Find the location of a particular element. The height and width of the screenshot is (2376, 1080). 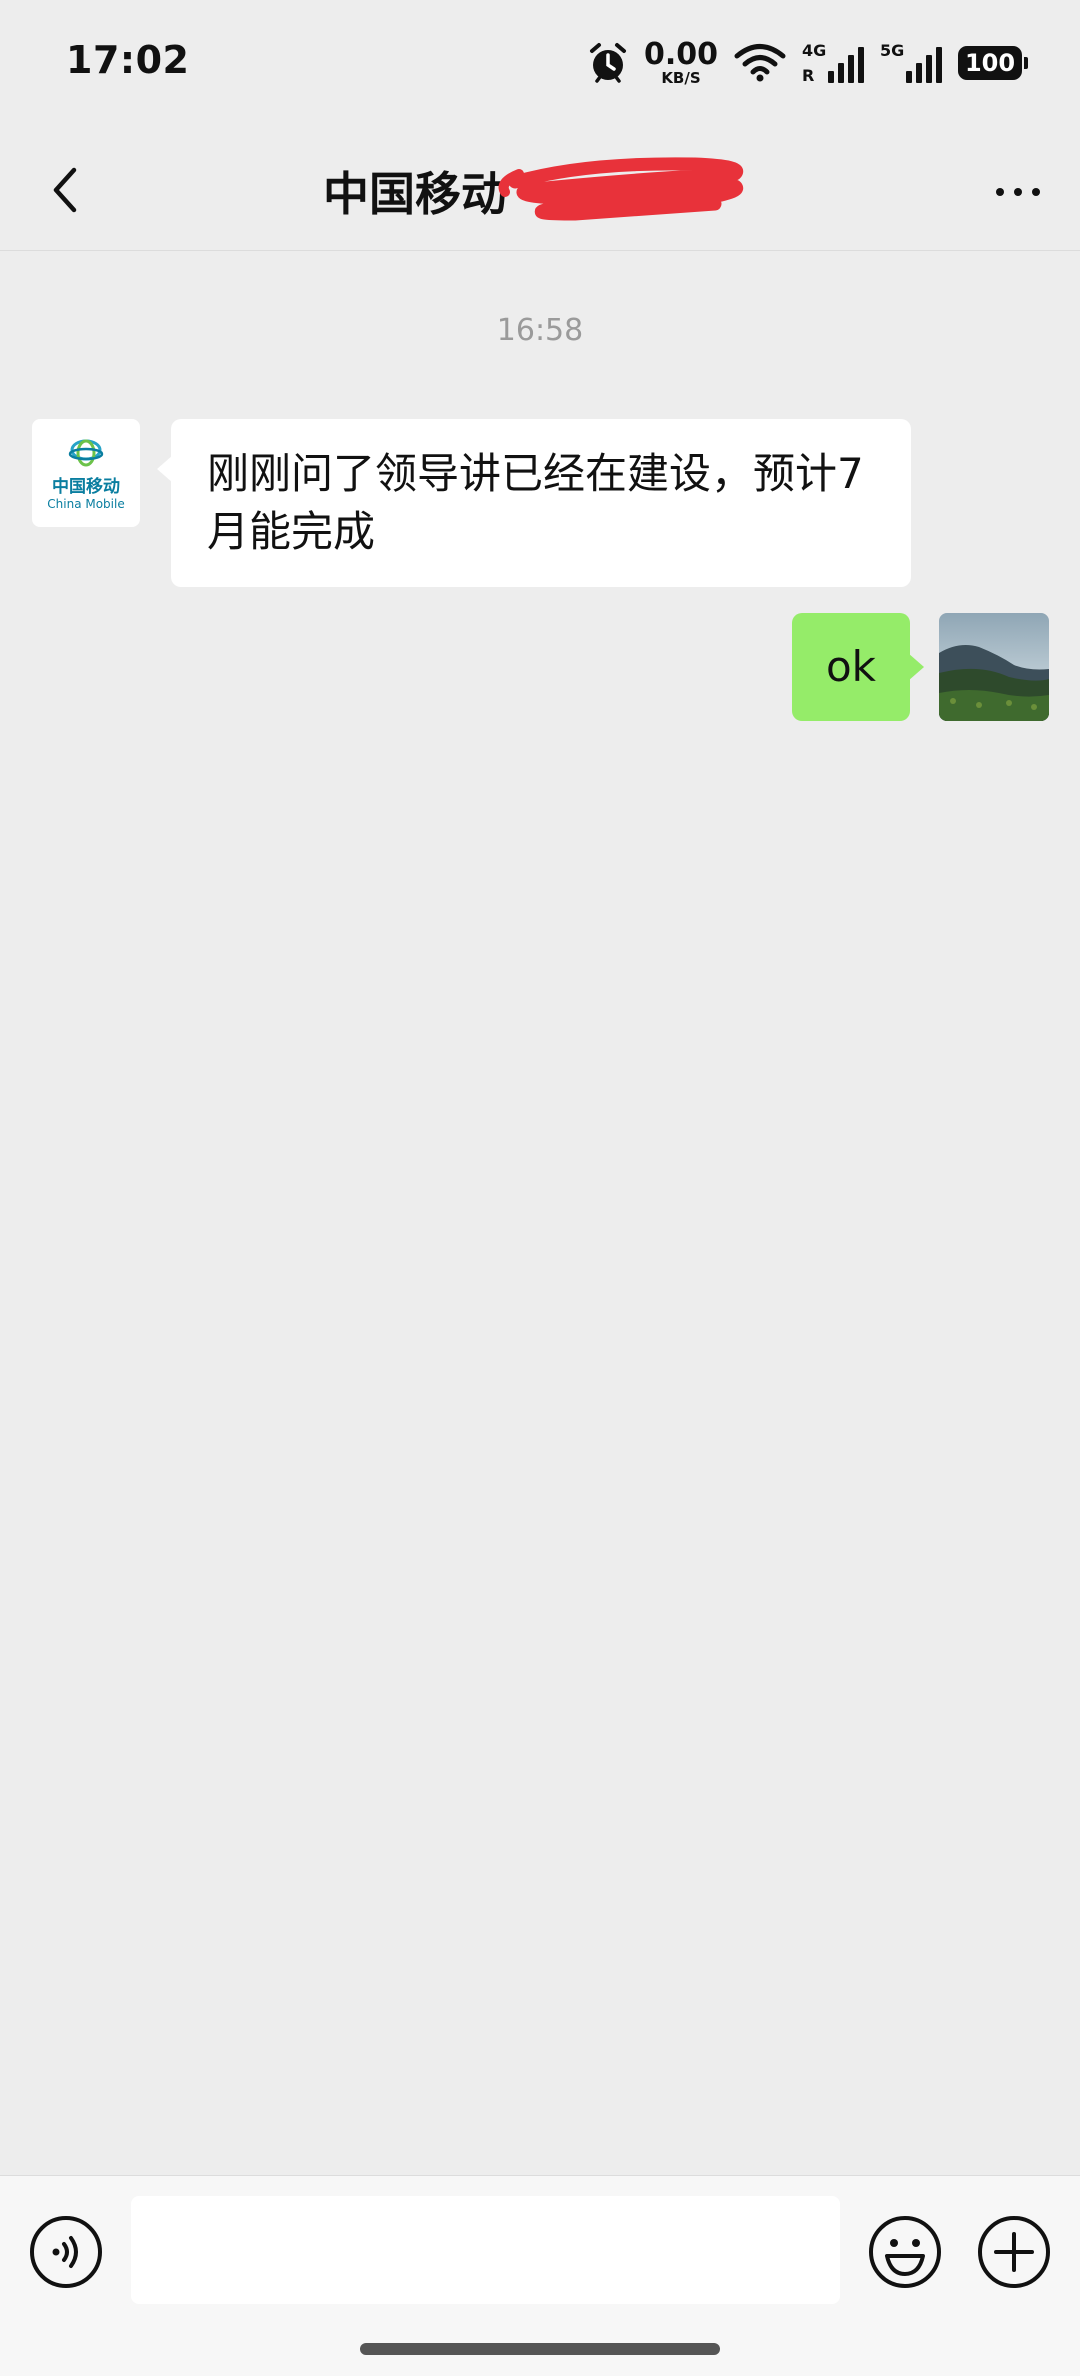

contact-avatar: 中国移动 China Mobile is located at coordinates (86, 473).